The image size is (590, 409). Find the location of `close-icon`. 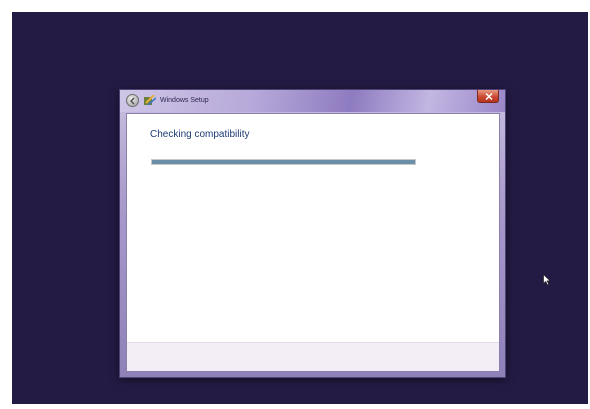

close-icon is located at coordinates (489, 96).